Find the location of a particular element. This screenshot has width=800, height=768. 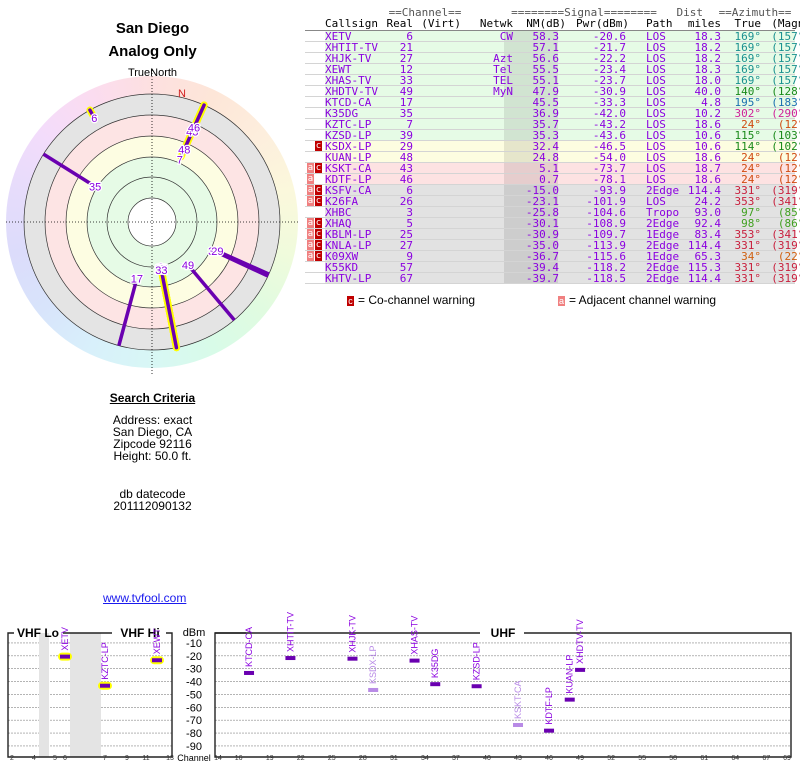

column-header-netwk: Netwk is located at coordinates (496, 23).